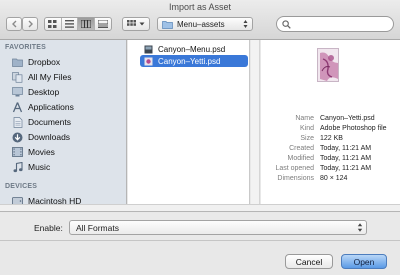 The width and height of the screenshot is (400, 275). What do you see at coordinates (316, 148) in the screenshot?
I see `meta-row-created: Created Today, 11:21 AM` at bounding box center [316, 148].